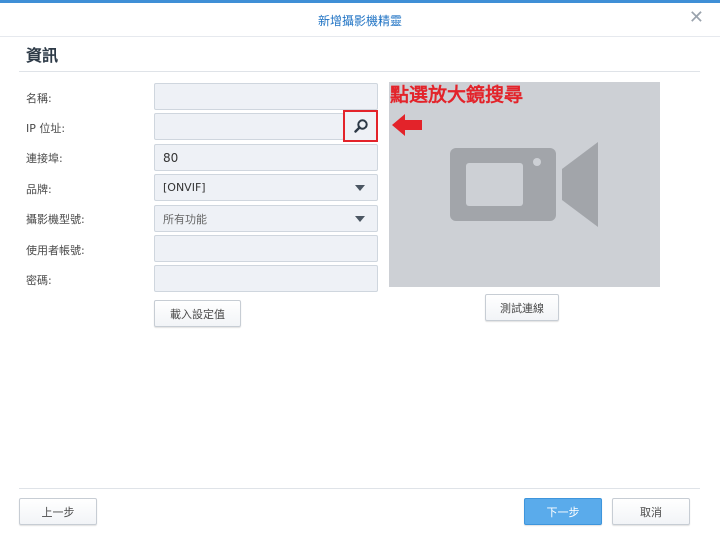 The image size is (720, 533). I want to click on username-label: 使用者帳號:, so click(55, 250).